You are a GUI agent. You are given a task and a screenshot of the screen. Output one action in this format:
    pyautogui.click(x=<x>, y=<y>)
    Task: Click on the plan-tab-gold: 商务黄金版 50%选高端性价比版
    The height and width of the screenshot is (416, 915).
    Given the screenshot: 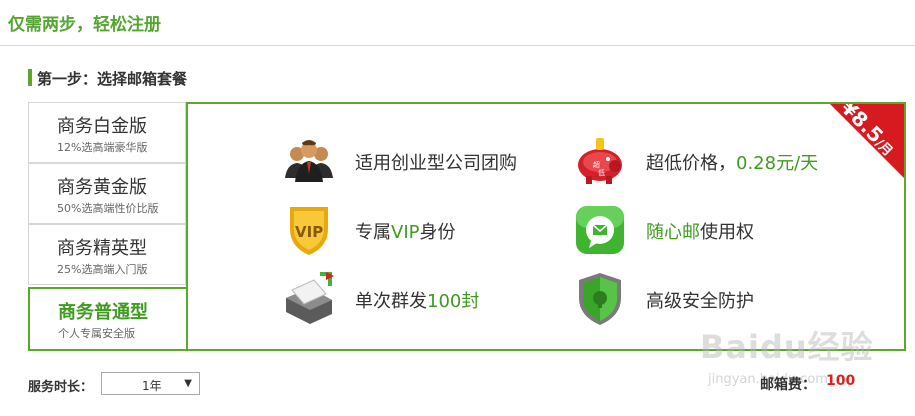 What is the action you would take?
    pyautogui.click(x=107, y=193)
    